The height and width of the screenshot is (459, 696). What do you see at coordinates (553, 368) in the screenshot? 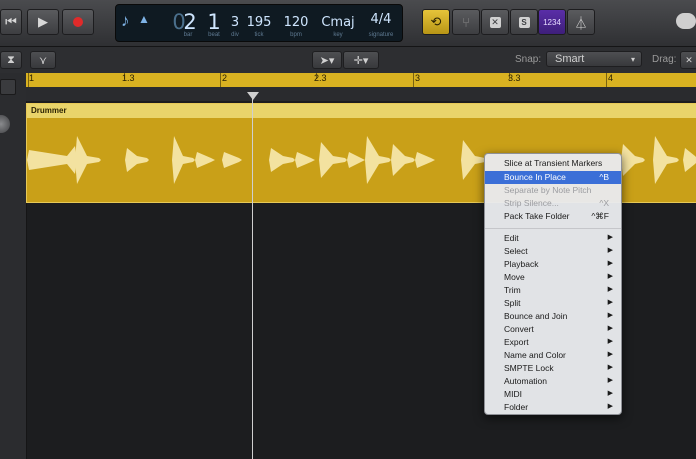
I see `submenu-smpte-lock: SMPTE Lock ▶` at bounding box center [553, 368].